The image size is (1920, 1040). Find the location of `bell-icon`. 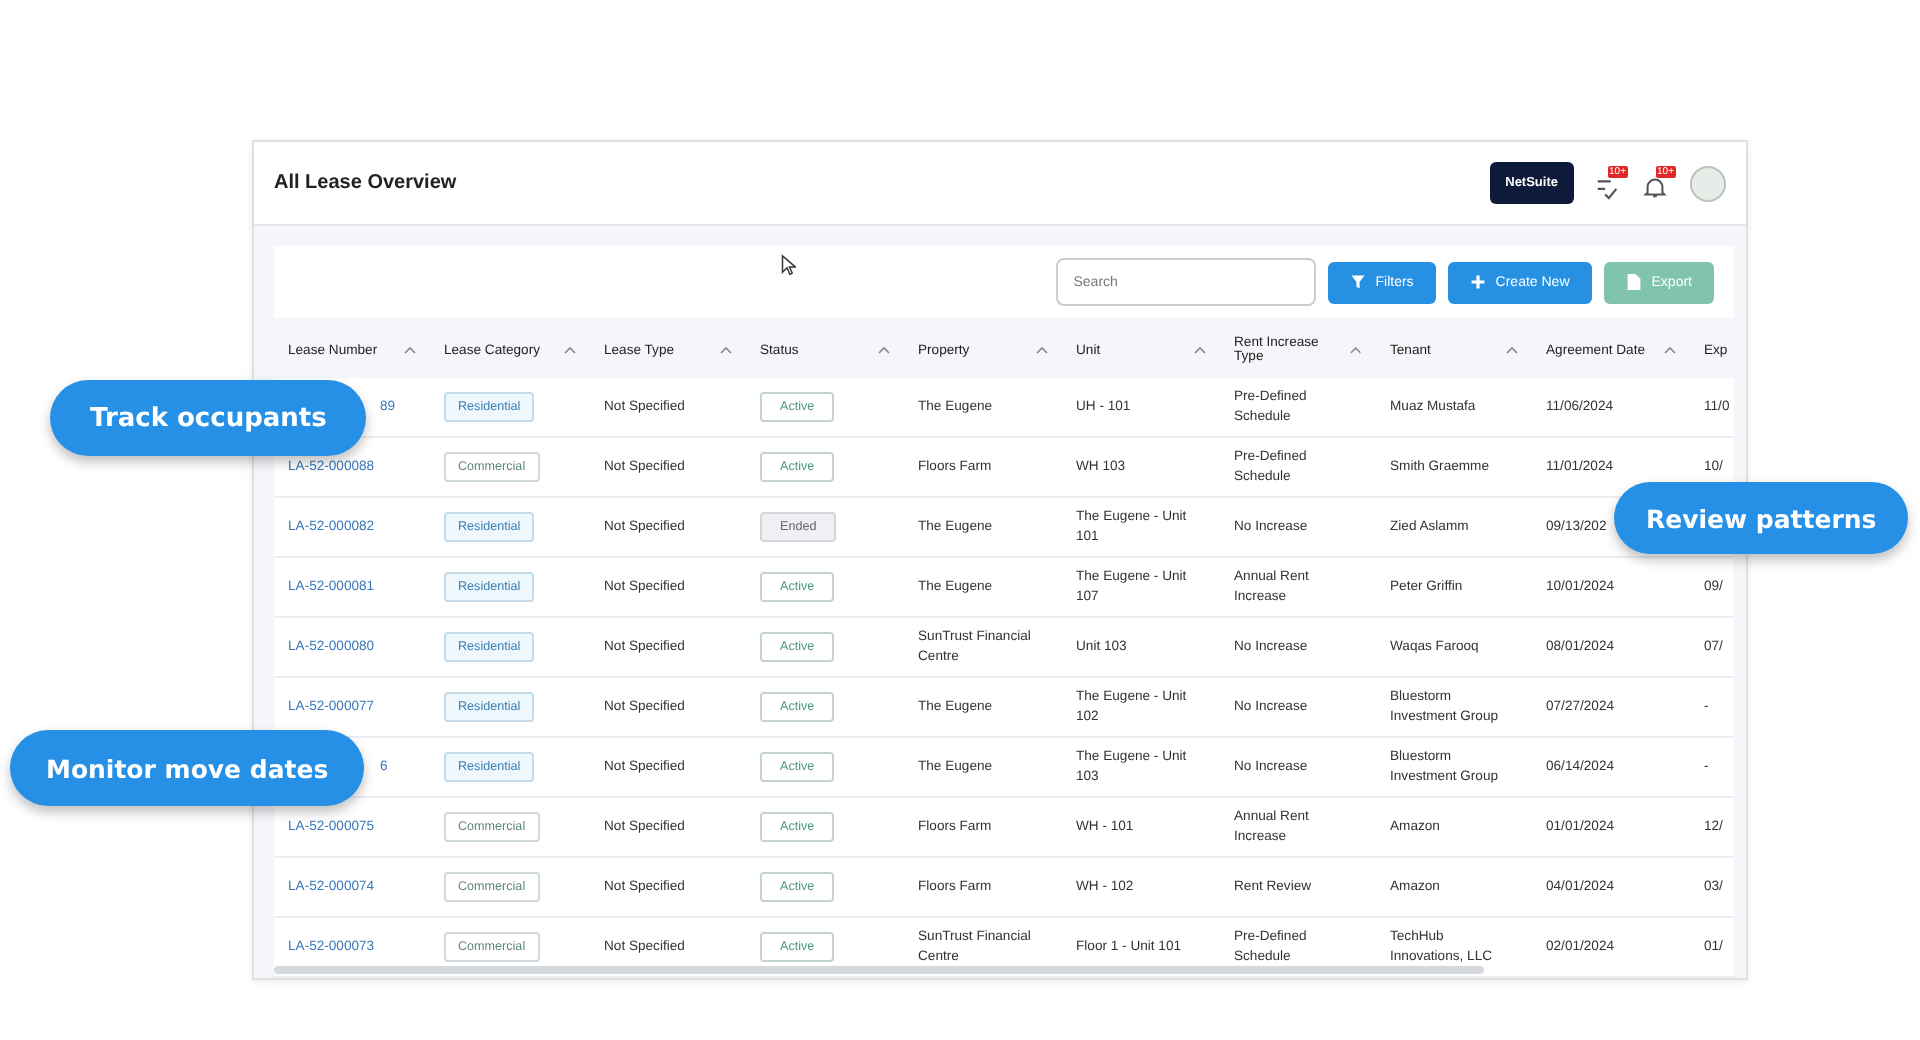

bell-icon is located at coordinates (1655, 186).